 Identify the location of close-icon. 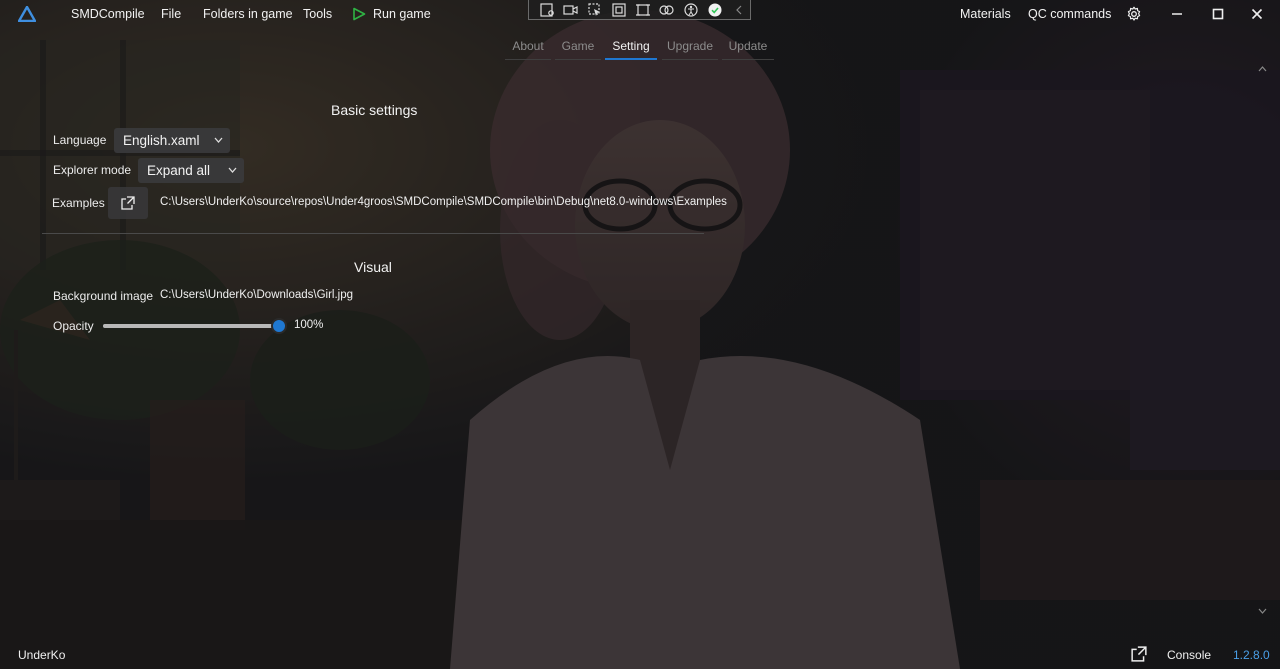
(1257, 14).